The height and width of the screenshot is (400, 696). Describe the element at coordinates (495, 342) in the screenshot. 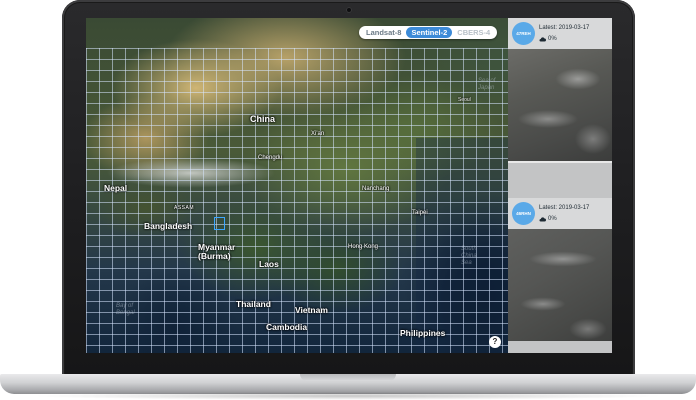

I see `help-button: ?` at that location.